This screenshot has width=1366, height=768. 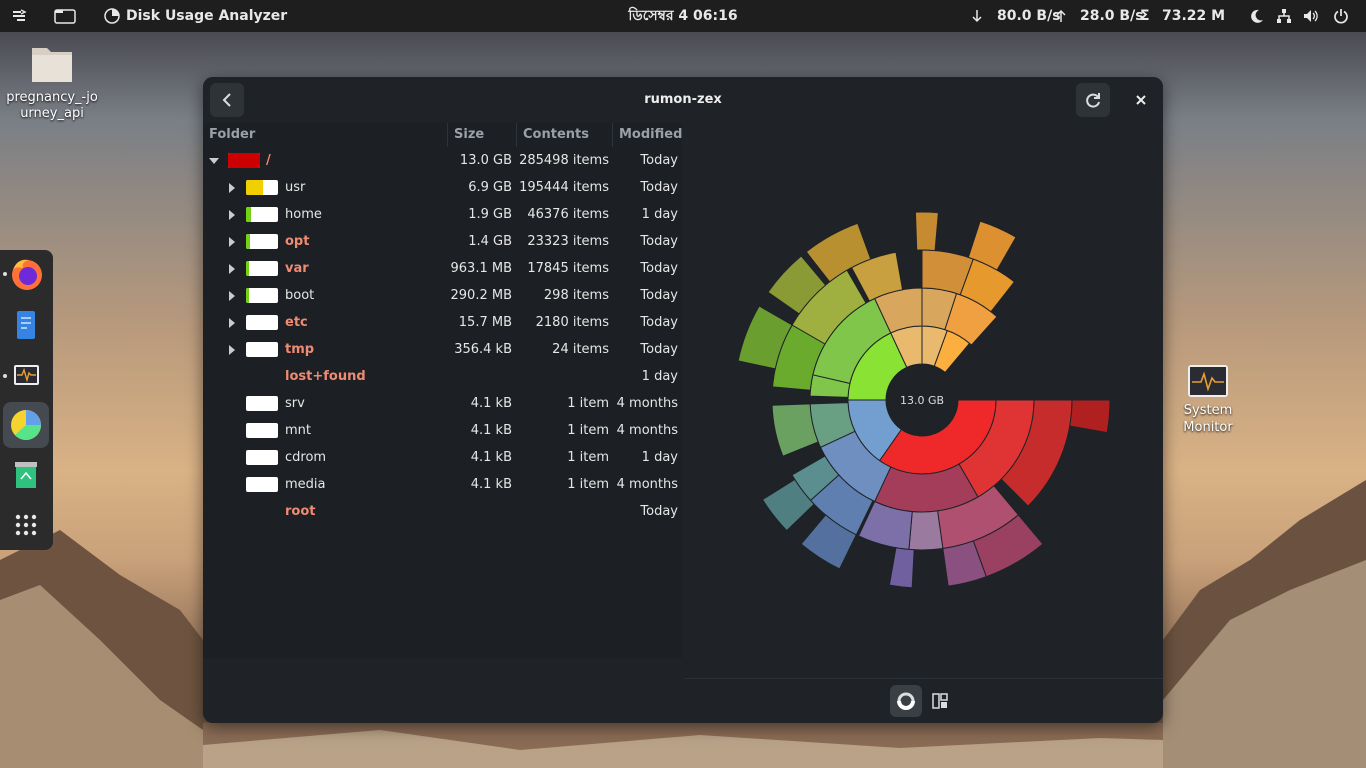 I want to click on night-light-icon, so click(x=1257, y=16).